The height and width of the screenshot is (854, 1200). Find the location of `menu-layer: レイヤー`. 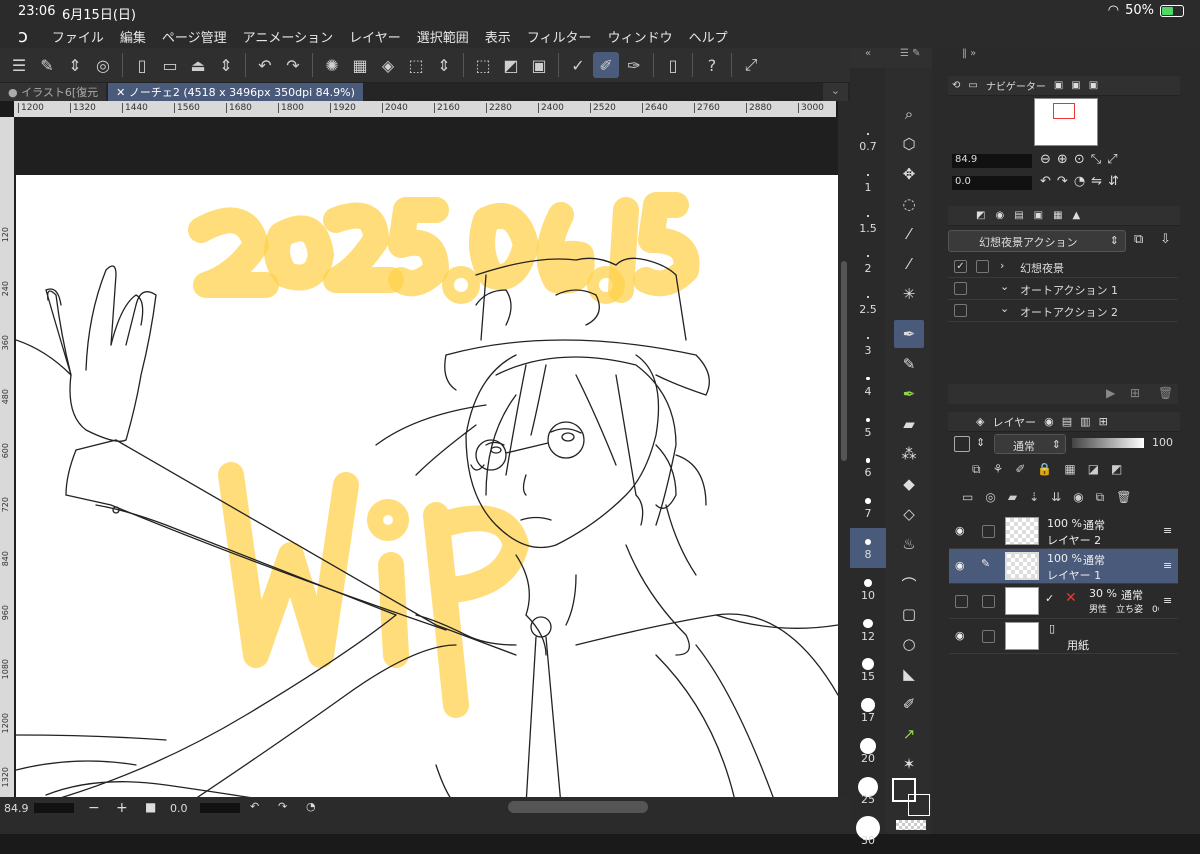

menu-layer: レイヤー is located at coordinates (375, 36).